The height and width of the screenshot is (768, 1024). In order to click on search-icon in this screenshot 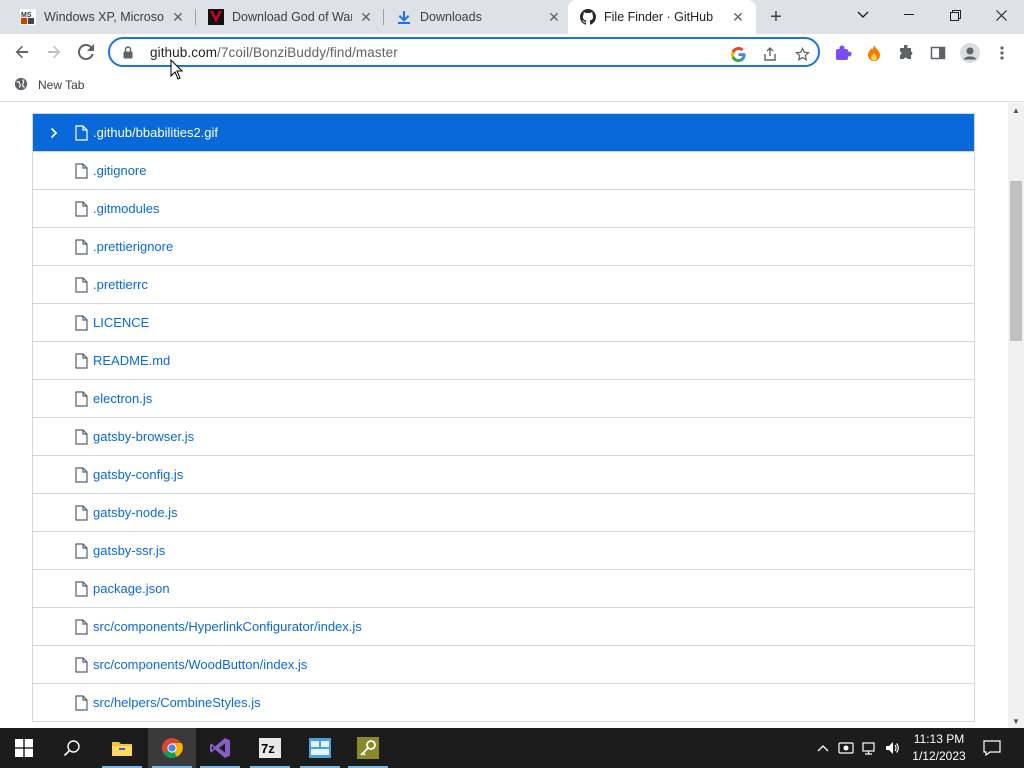, I will do `click(72, 748)`.